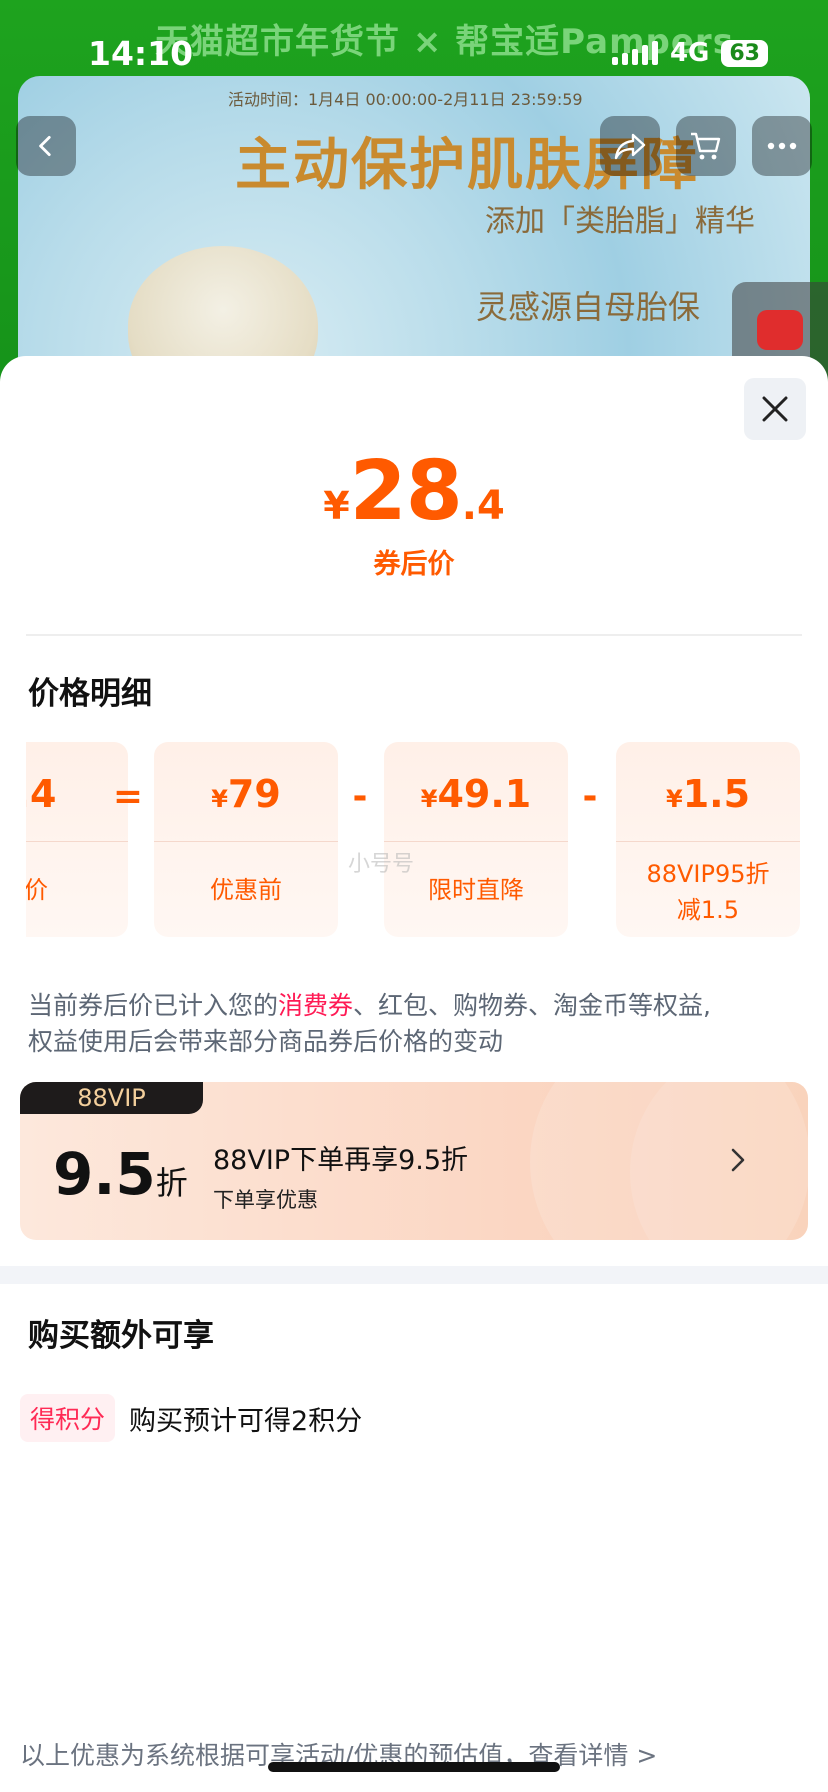 Image resolution: width=828 pixels, height=1792 pixels. Describe the element at coordinates (341, 1160) in the screenshot. I see `vip-title: 88VIP下单再享9.5折` at that location.